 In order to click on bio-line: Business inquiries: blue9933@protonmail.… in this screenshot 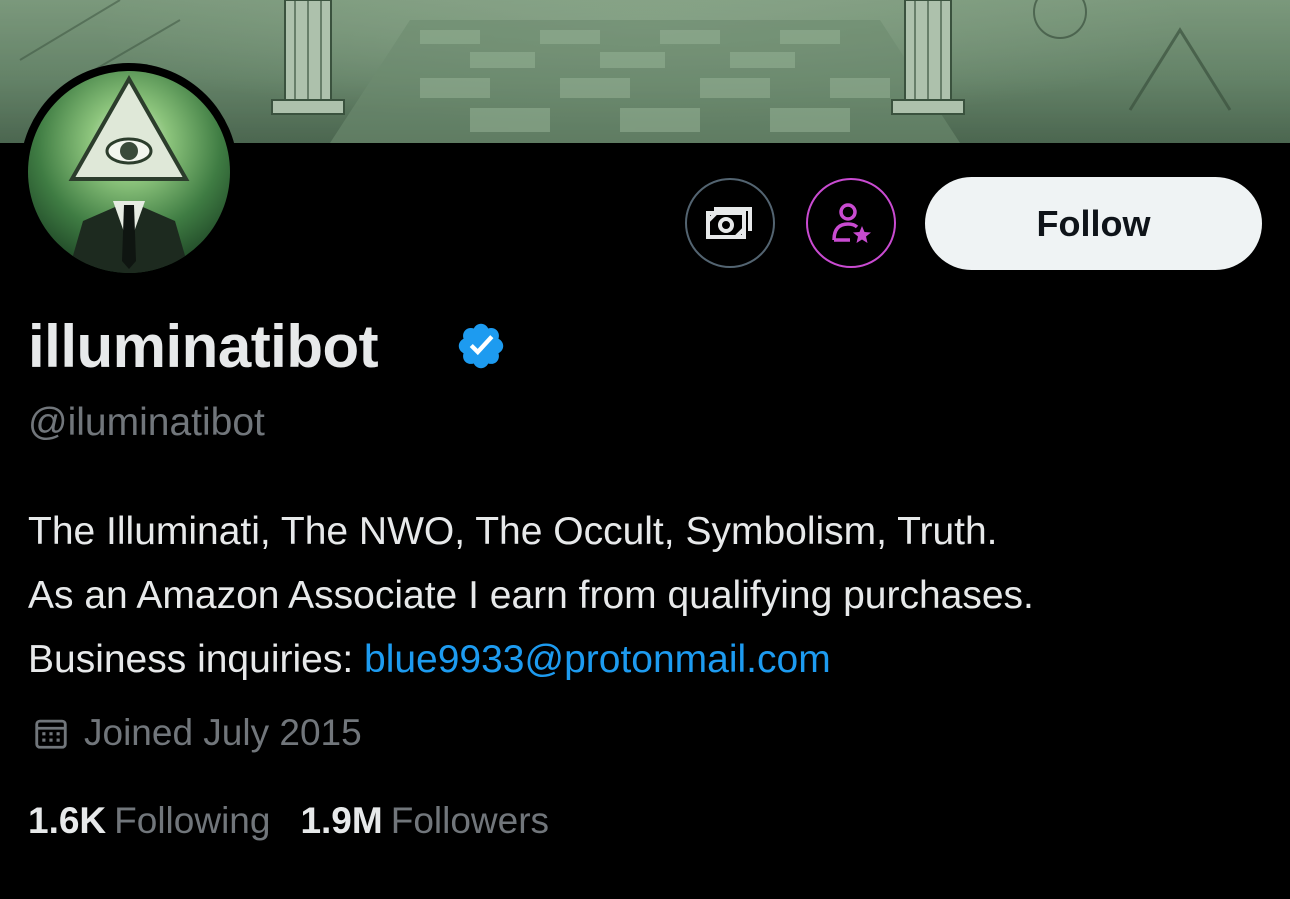, I will do `click(531, 660)`.